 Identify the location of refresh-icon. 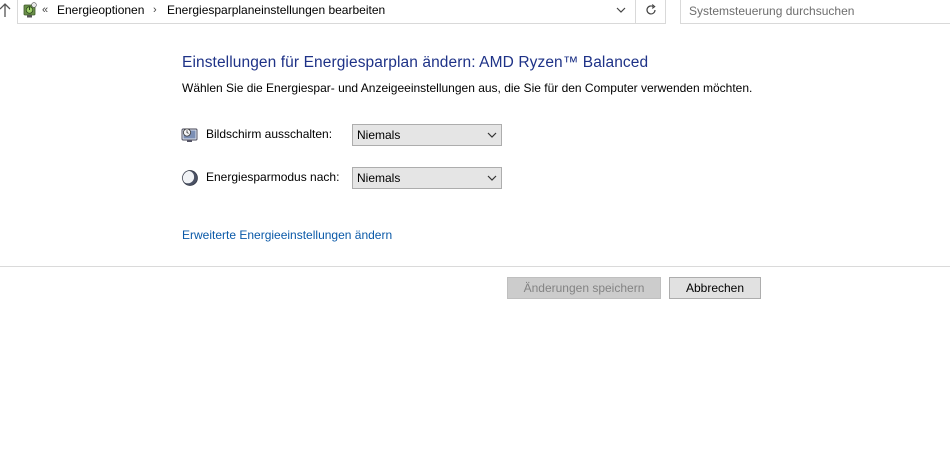
(651, 9).